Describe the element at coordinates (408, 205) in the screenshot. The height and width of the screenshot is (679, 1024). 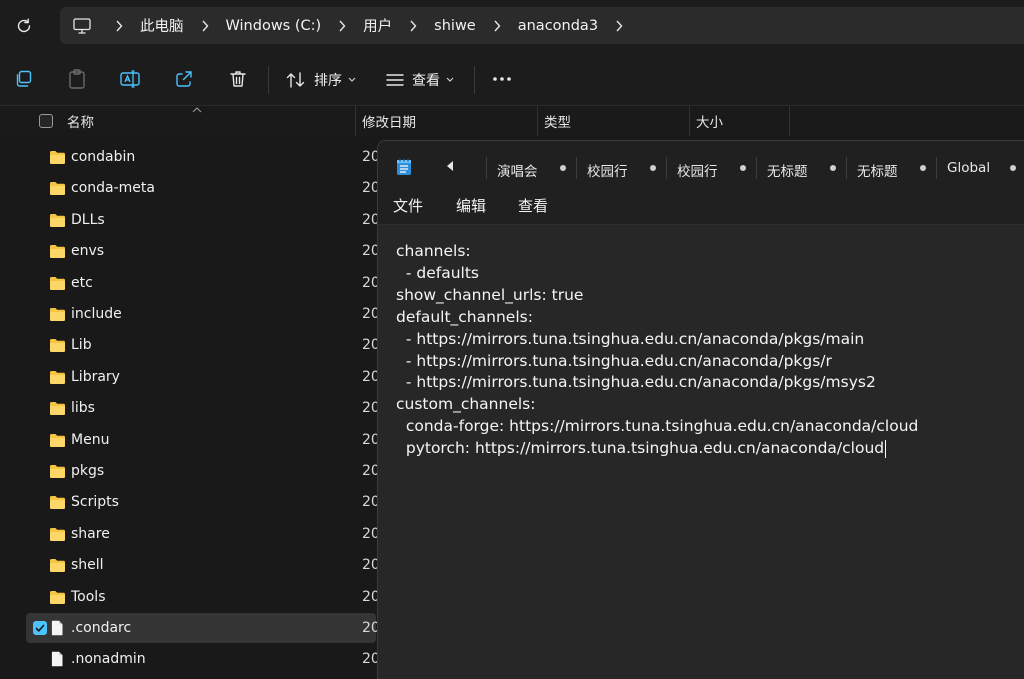
I see `menu-file: 文件` at that location.